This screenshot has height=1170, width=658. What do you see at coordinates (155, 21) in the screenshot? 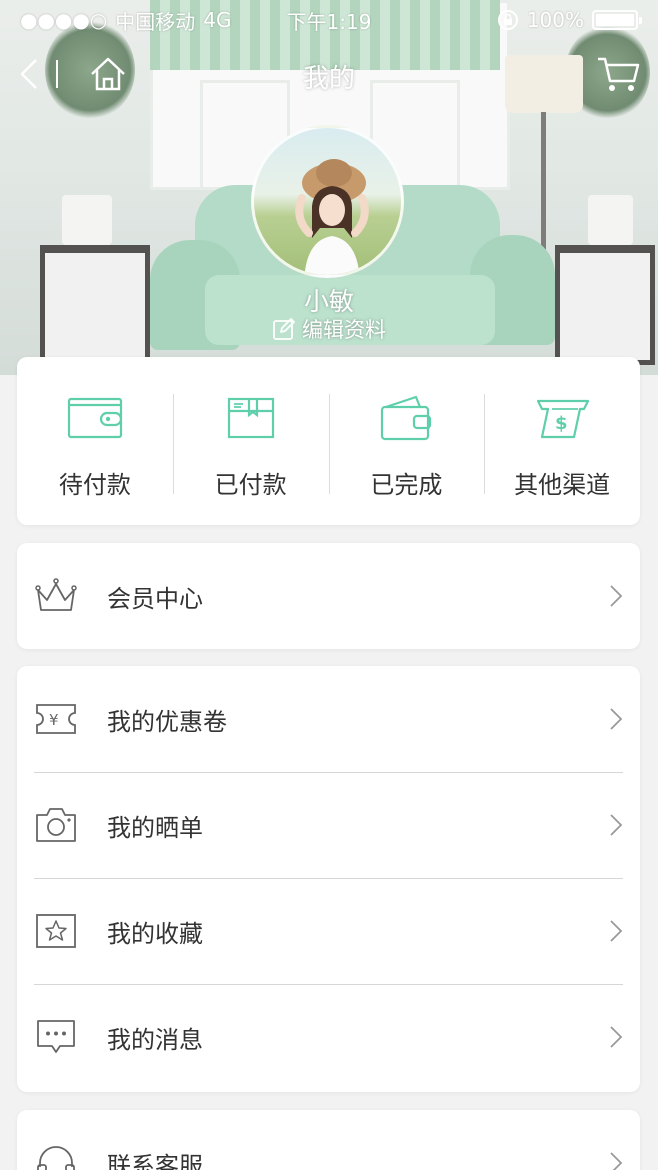
I see `carrier-label: 中国移动` at bounding box center [155, 21].